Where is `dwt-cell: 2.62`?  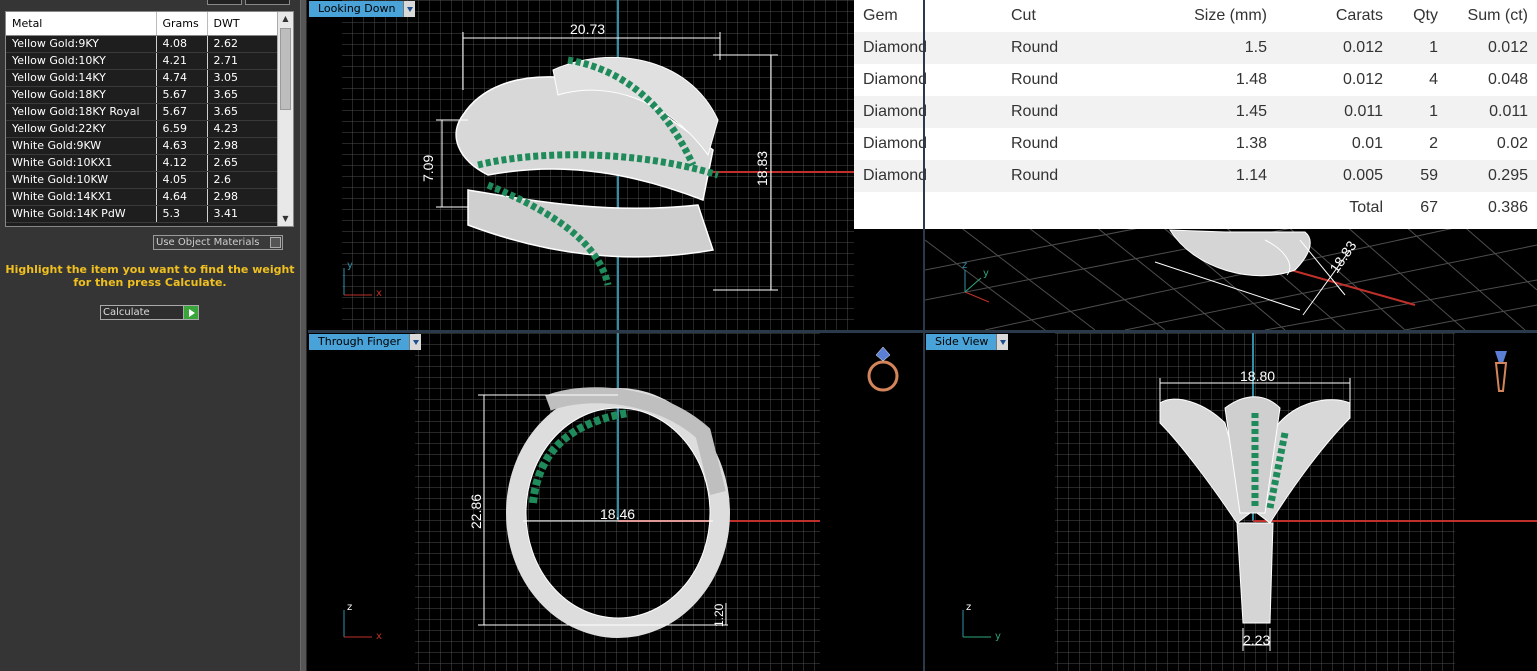 dwt-cell: 2.62 is located at coordinates (242, 44).